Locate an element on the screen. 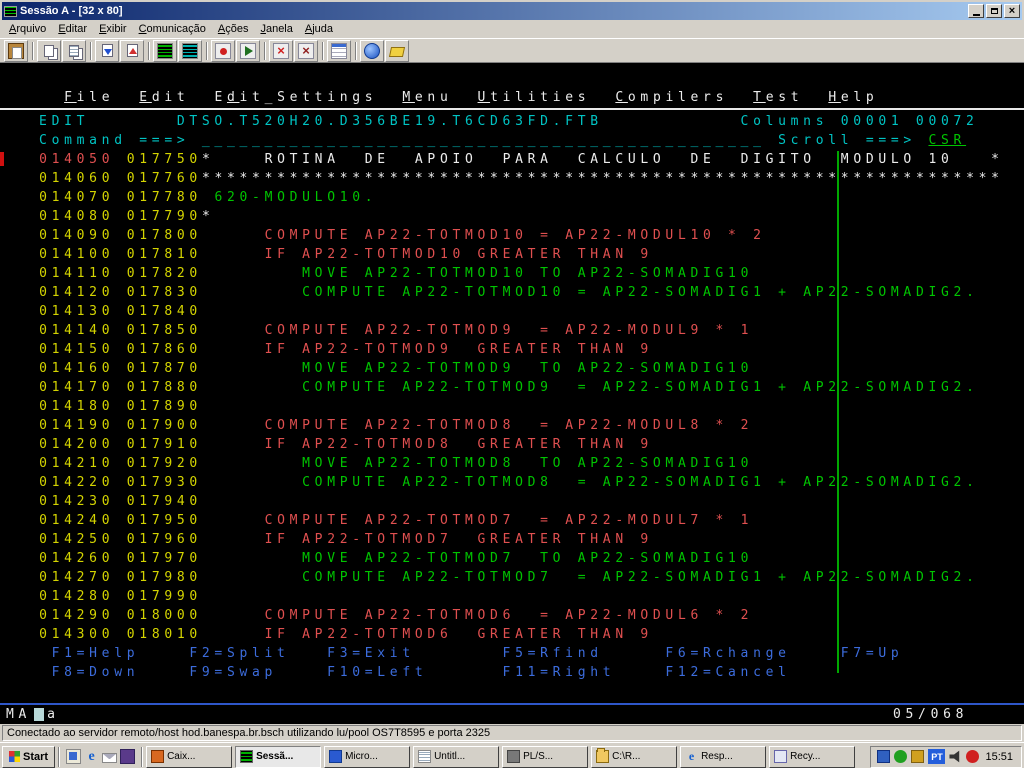 Image resolution: width=1024 pixels, height=768 pixels. language-indicator: PT is located at coordinates (937, 756).